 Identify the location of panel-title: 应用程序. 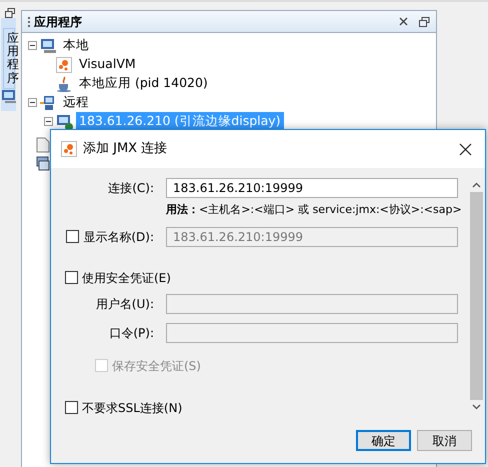
(58, 22).